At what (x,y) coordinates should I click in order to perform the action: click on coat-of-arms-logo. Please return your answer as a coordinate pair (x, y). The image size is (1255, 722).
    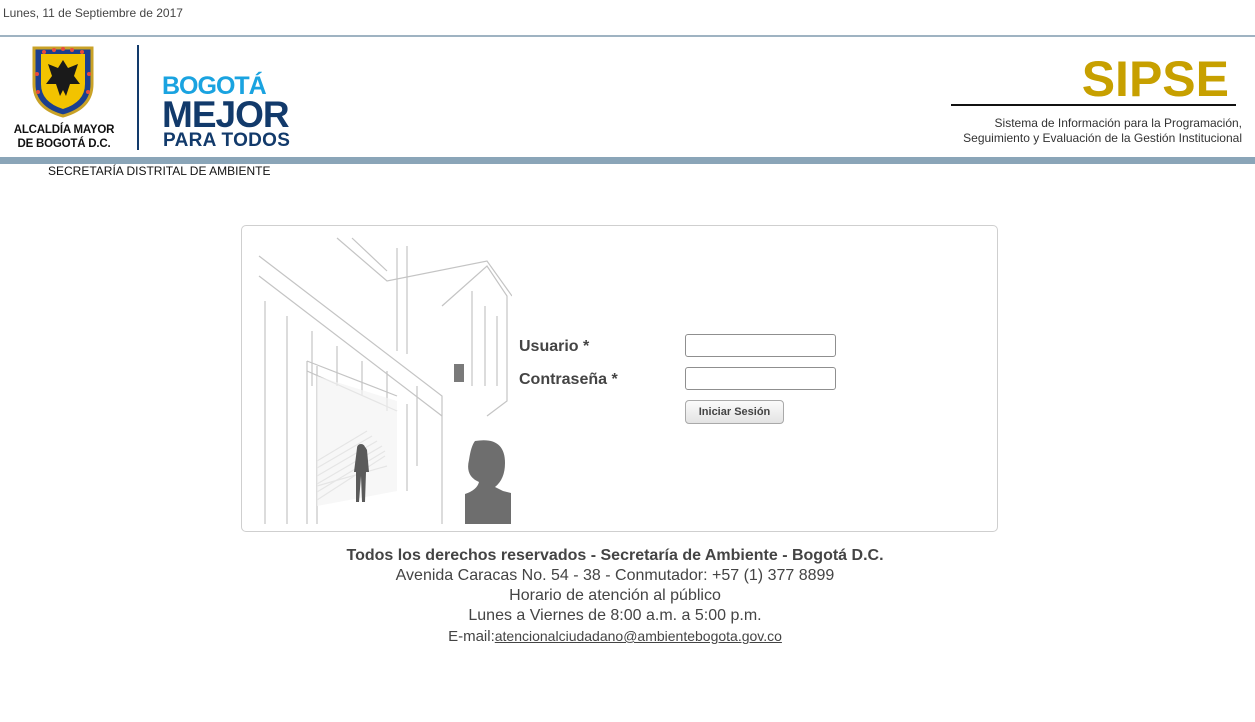
    Looking at the image, I should click on (63, 82).